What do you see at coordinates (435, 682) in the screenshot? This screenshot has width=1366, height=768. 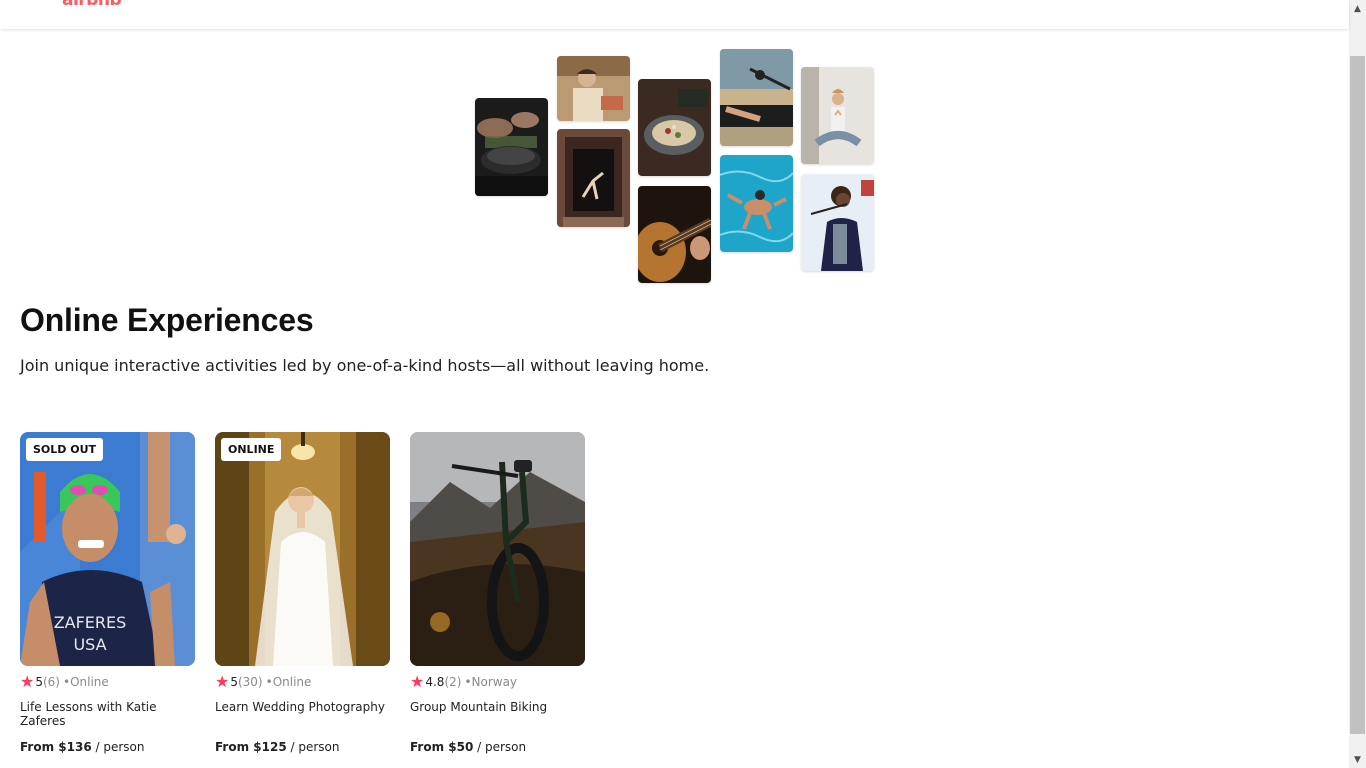 I see `rating-value: 4.8` at bounding box center [435, 682].